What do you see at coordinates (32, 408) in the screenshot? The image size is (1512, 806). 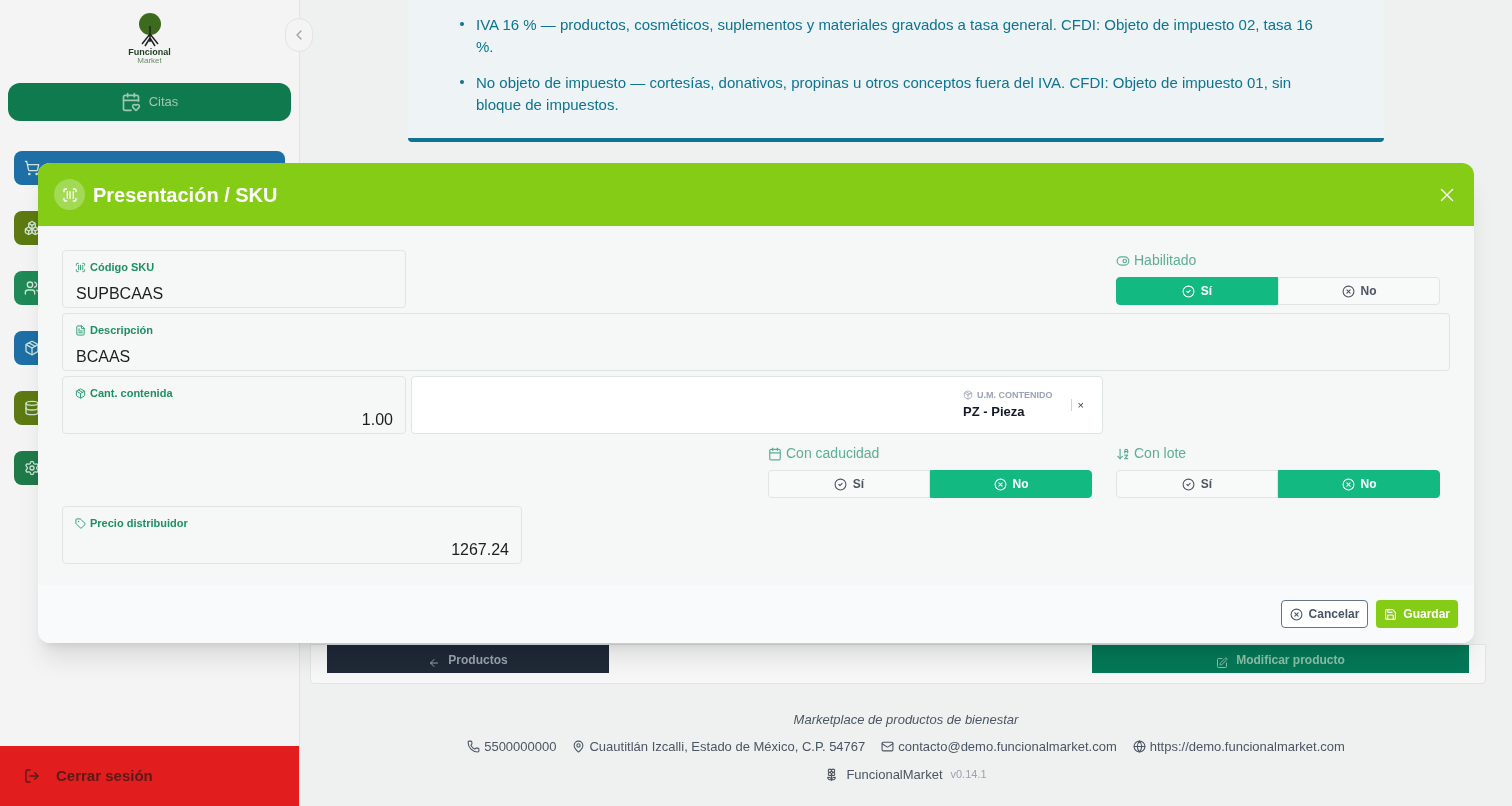 I see `database-icon` at bounding box center [32, 408].